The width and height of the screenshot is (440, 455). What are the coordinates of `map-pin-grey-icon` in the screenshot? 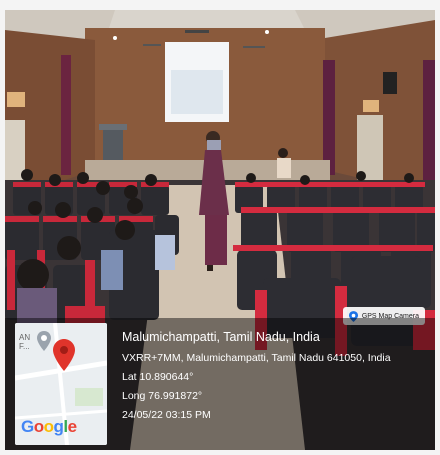 It's located at (44, 341).